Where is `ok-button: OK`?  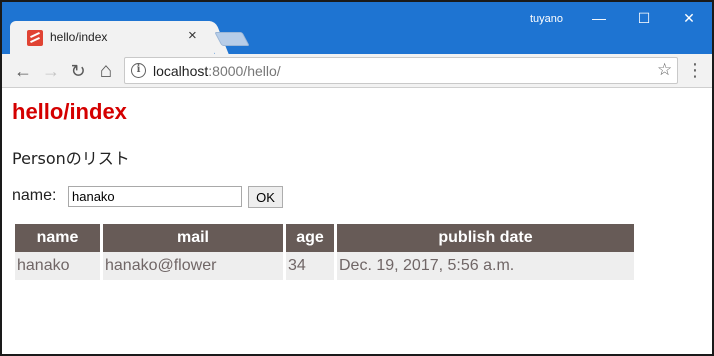 ok-button: OK is located at coordinates (265, 197).